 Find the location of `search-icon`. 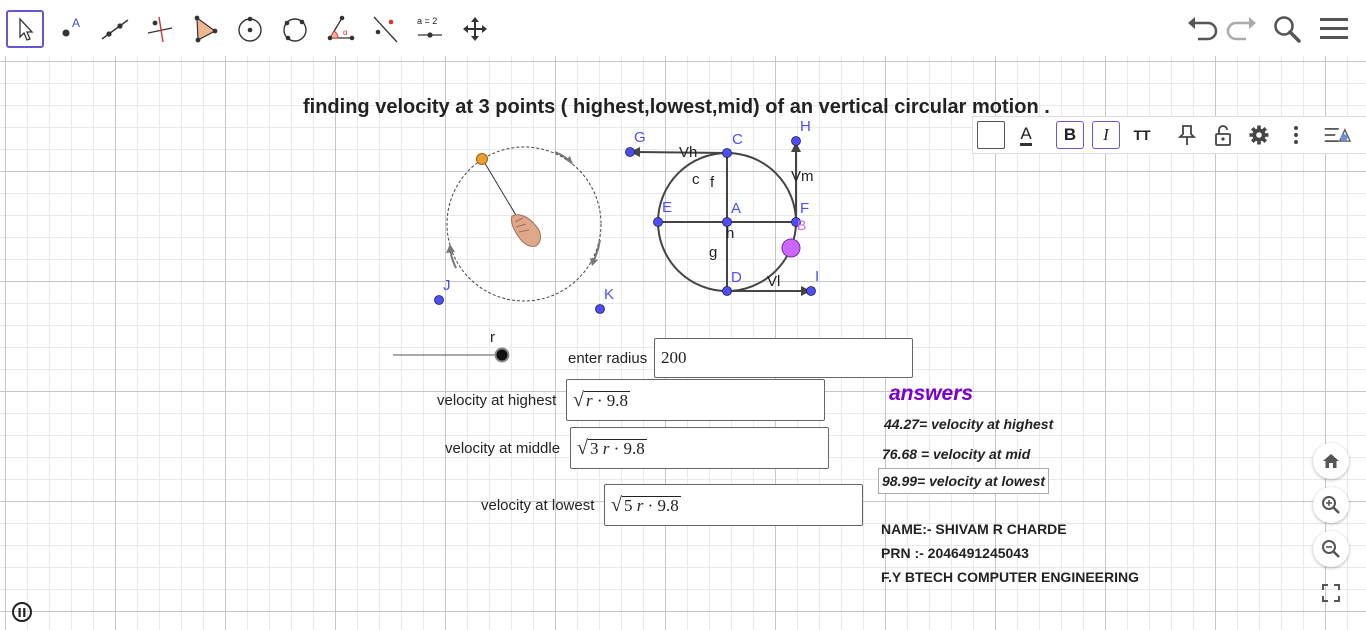

search-icon is located at coordinates (1287, 29).